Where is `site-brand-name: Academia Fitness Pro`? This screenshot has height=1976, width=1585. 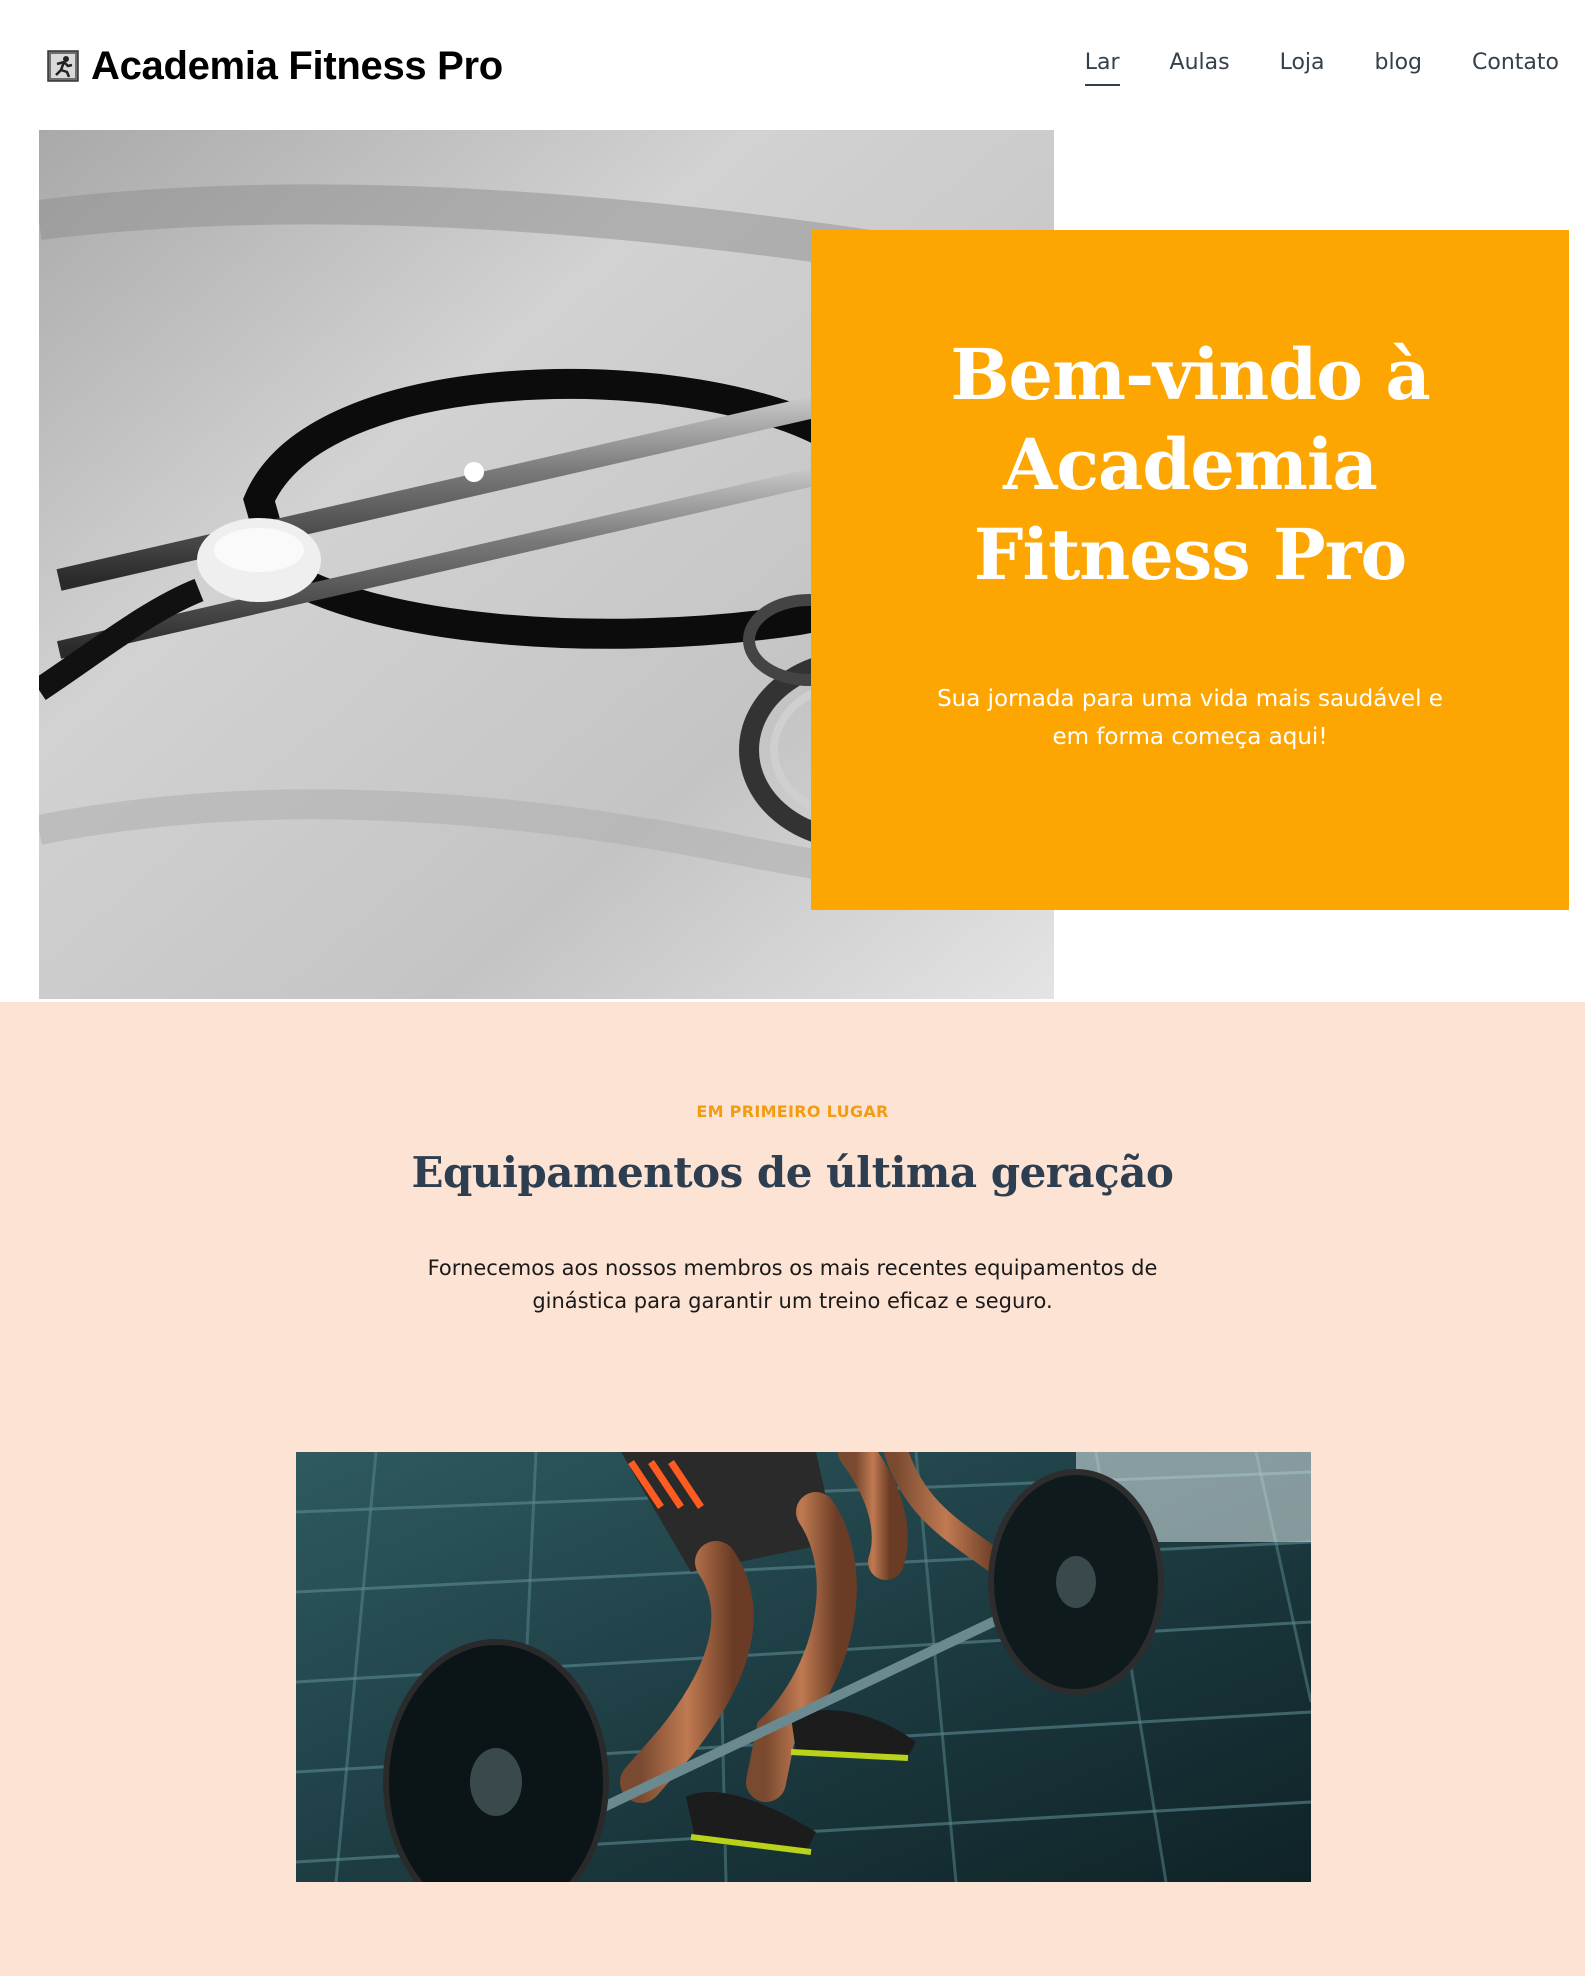
site-brand-name: Academia Fitness Pro is located at coordinates (297, 66).